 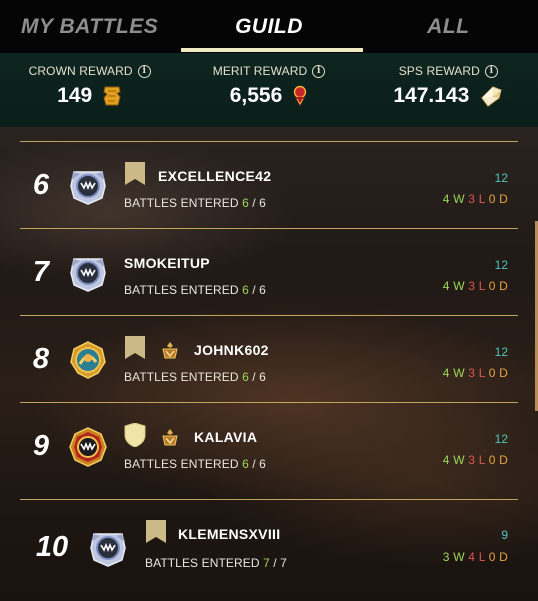 I want to click on tab-guild: GUILD, so click(x=271, y=26).